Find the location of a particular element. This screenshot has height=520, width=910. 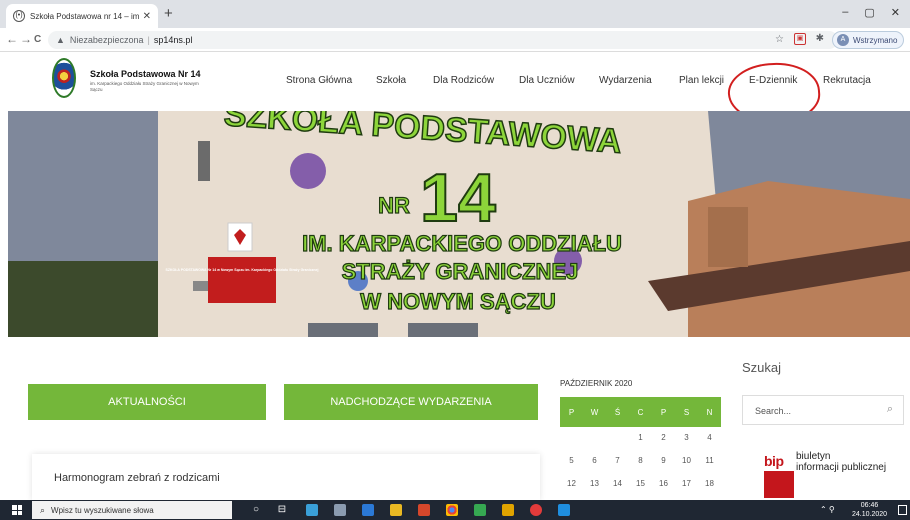

file-explorer-icon is located at coordinates (396, 510).